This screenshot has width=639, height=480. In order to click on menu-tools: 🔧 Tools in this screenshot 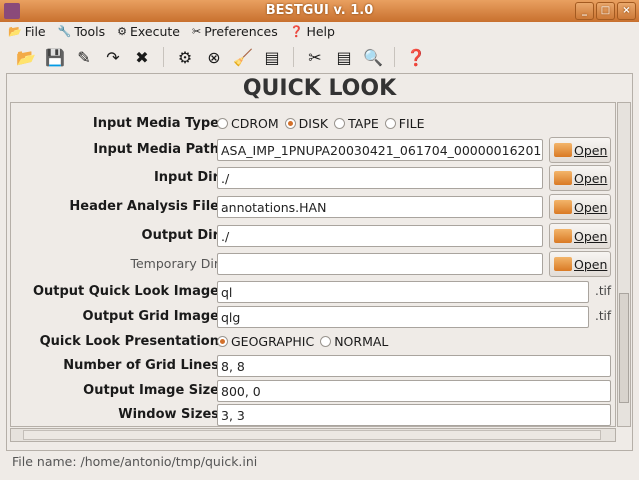, I will do `click(82, 31)`.